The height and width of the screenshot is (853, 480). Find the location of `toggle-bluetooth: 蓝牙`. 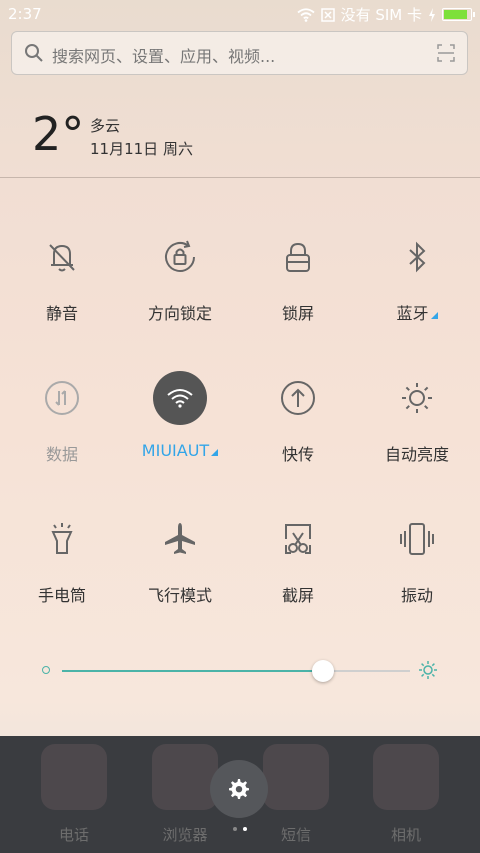

toggle-bluetooth: 蓝牙 is located at coordinates (417, 285).